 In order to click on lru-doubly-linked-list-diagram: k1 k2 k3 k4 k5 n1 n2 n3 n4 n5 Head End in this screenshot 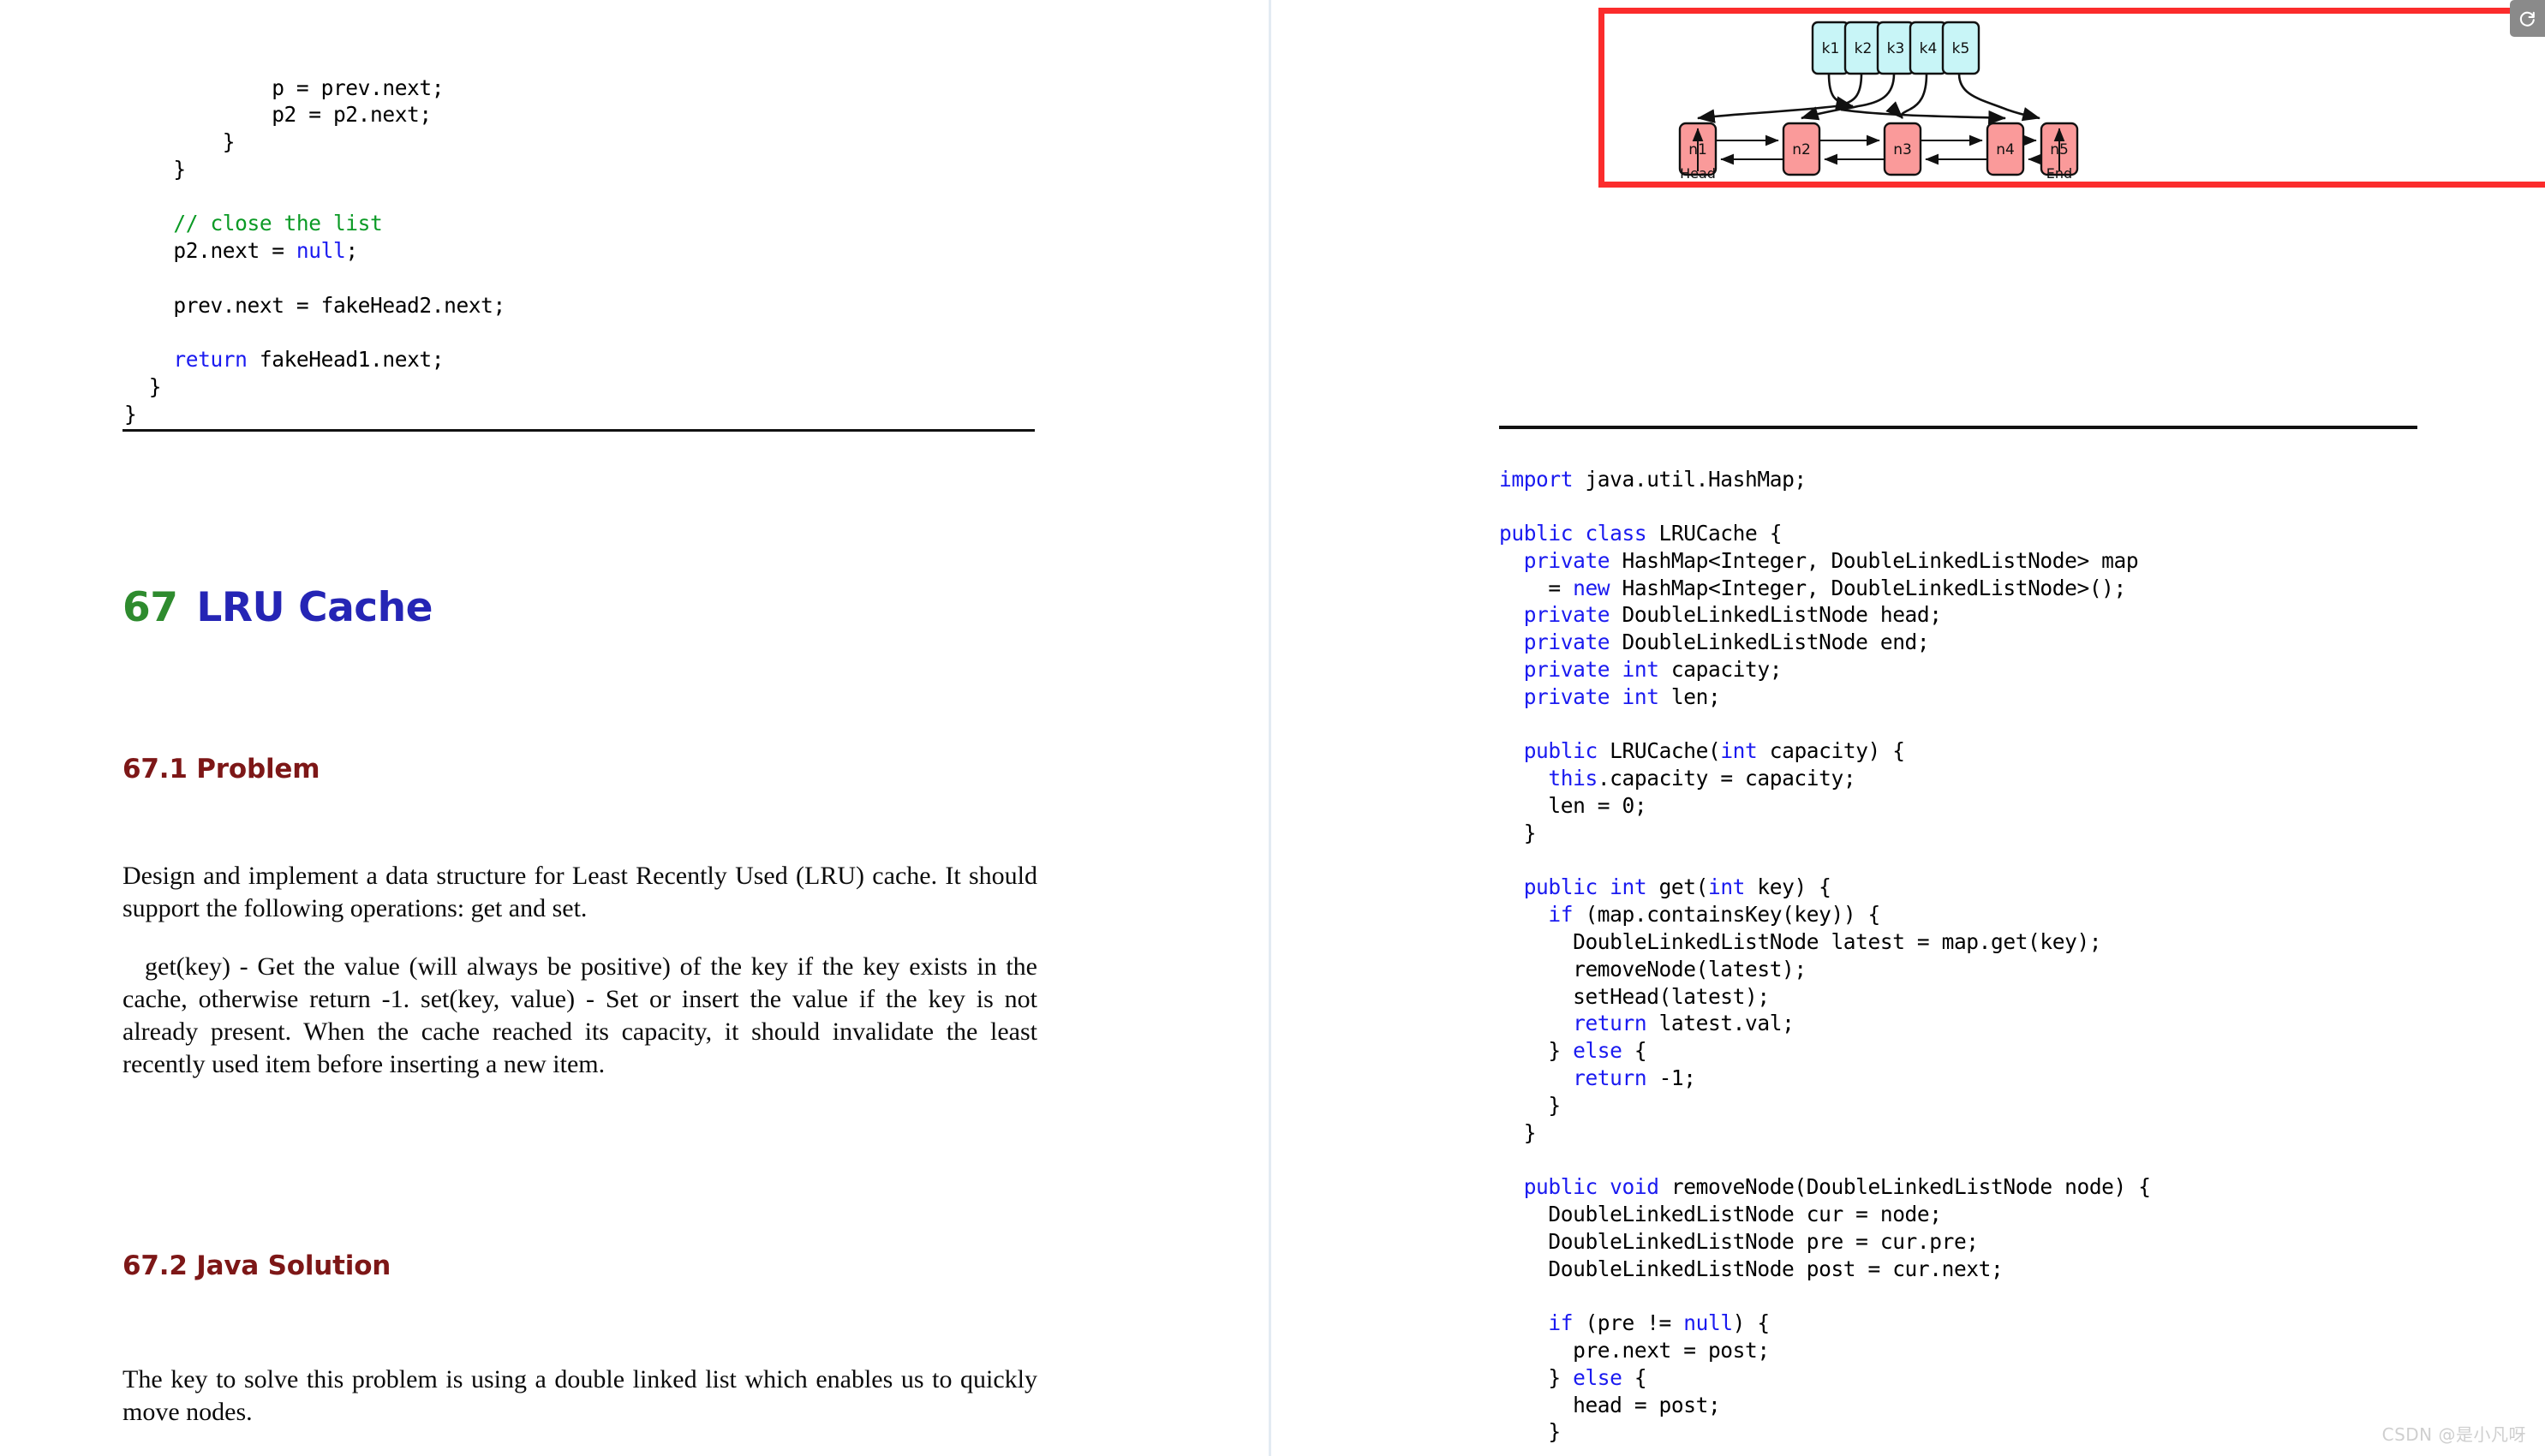, I will do `click(1879, 101)`.